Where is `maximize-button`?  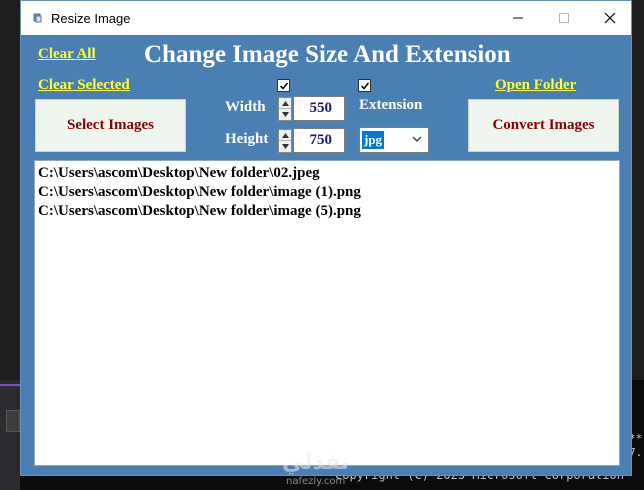
maximize-button is located at coordinates (564, 18).